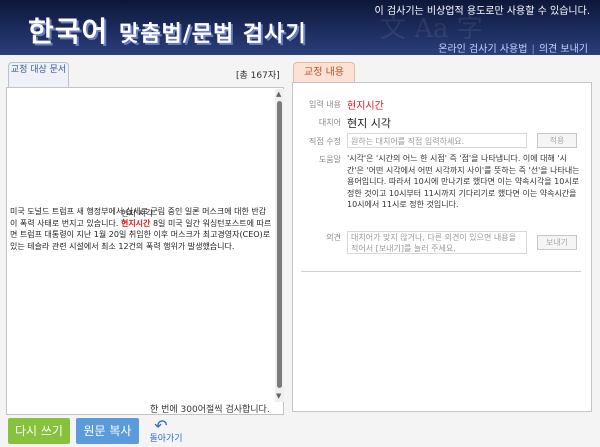  What do you see at coordinates (39, 431) in the screenshot?
I see `rewrite-button: 다시 쓰기` at bounding box center [39, 431].